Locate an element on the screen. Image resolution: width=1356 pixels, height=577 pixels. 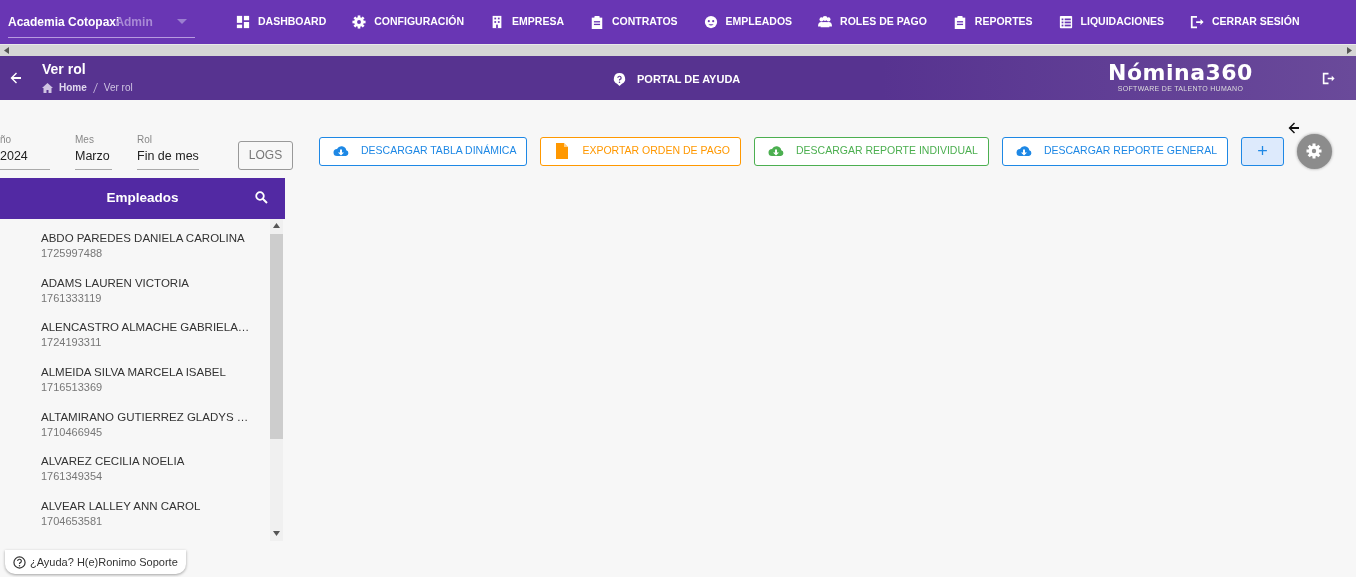
select-field: Mes Marzo is located at coordinates (93, 151).